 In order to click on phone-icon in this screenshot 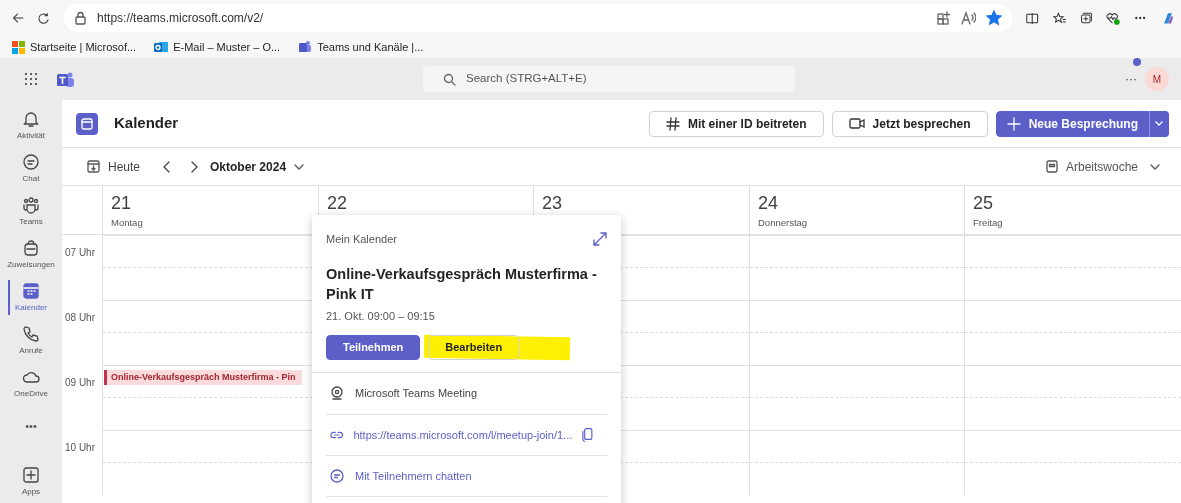, I will do `click(31, 333)`.